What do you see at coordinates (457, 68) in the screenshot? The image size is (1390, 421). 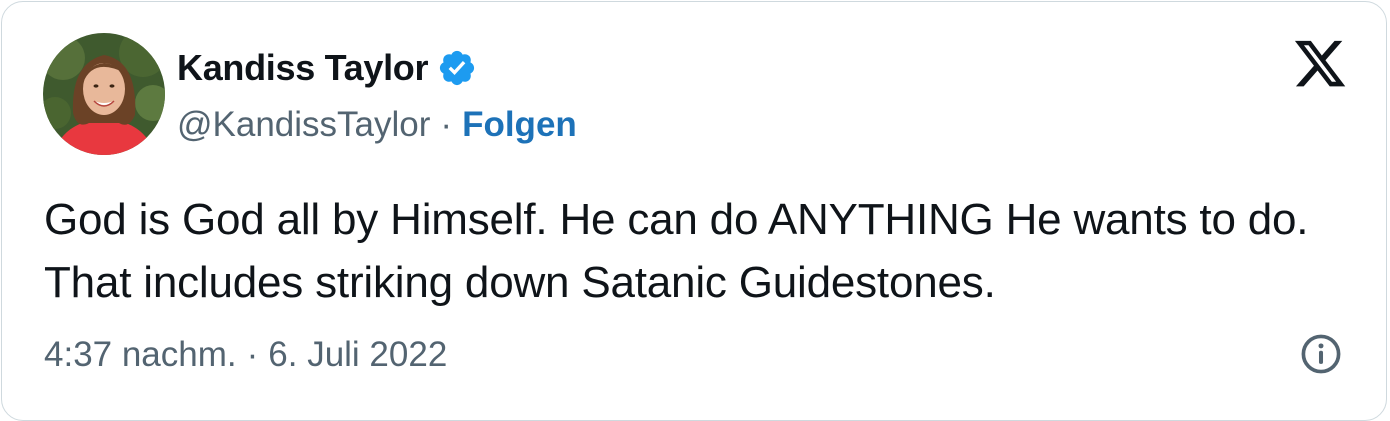 I see `verified-badge-icon` at bounding box center [457, 68].